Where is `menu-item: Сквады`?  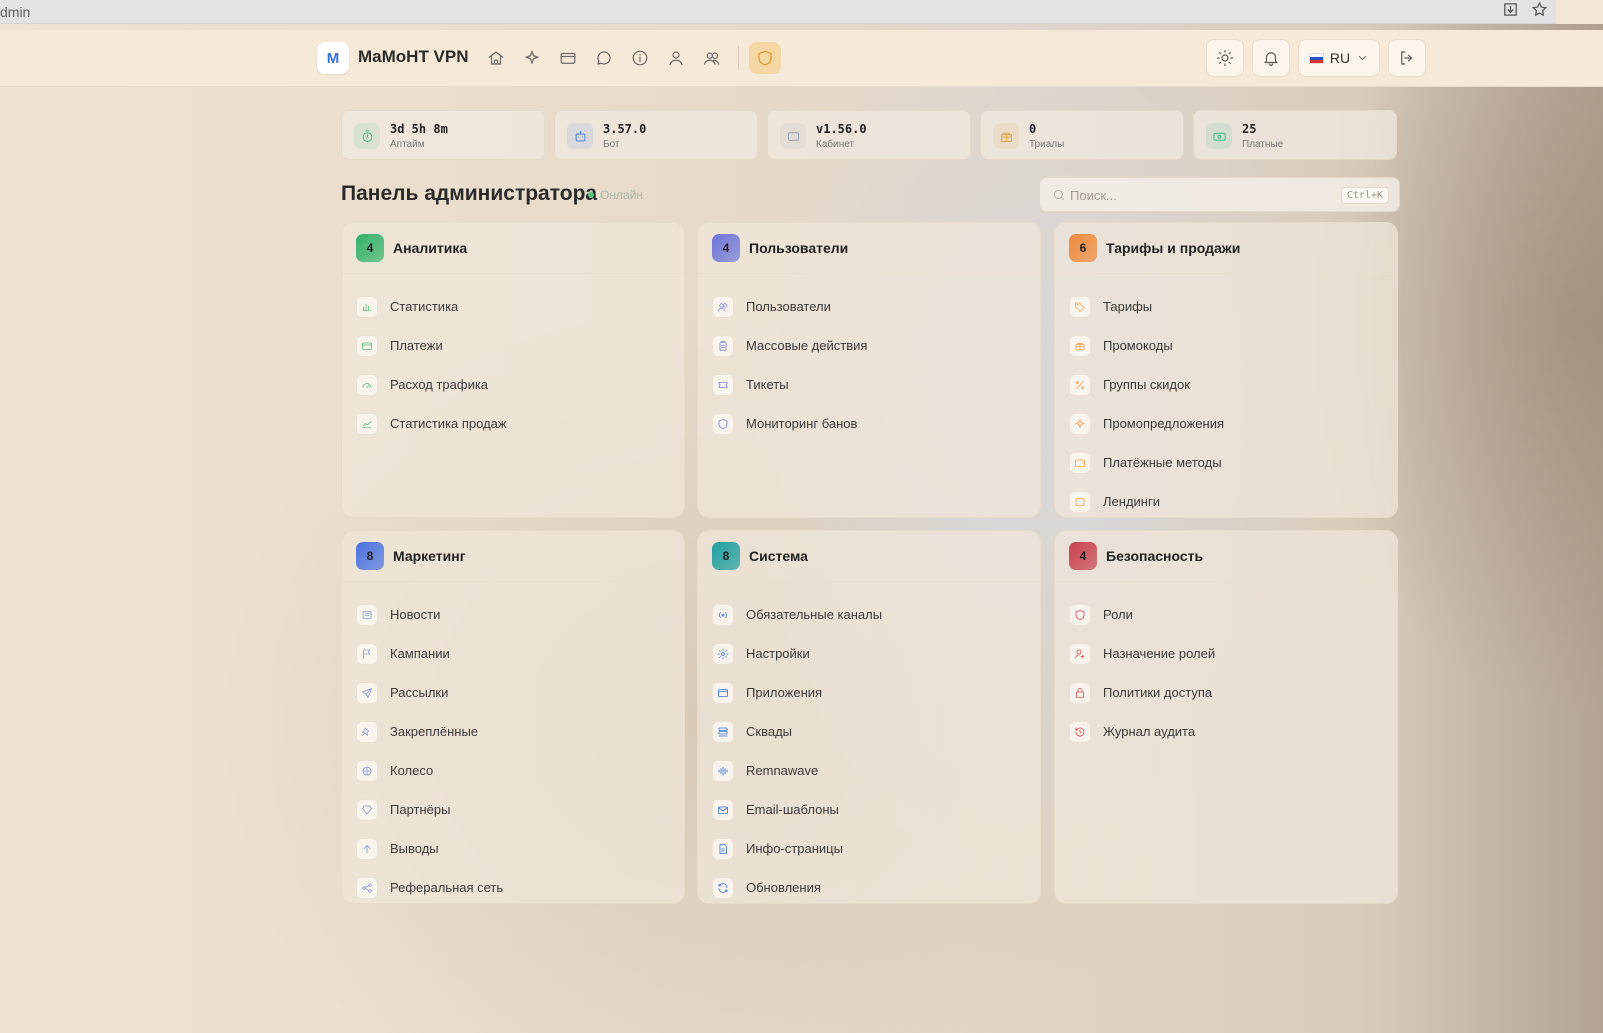
menu-item: Сквады is located at coordinates (797, 731).